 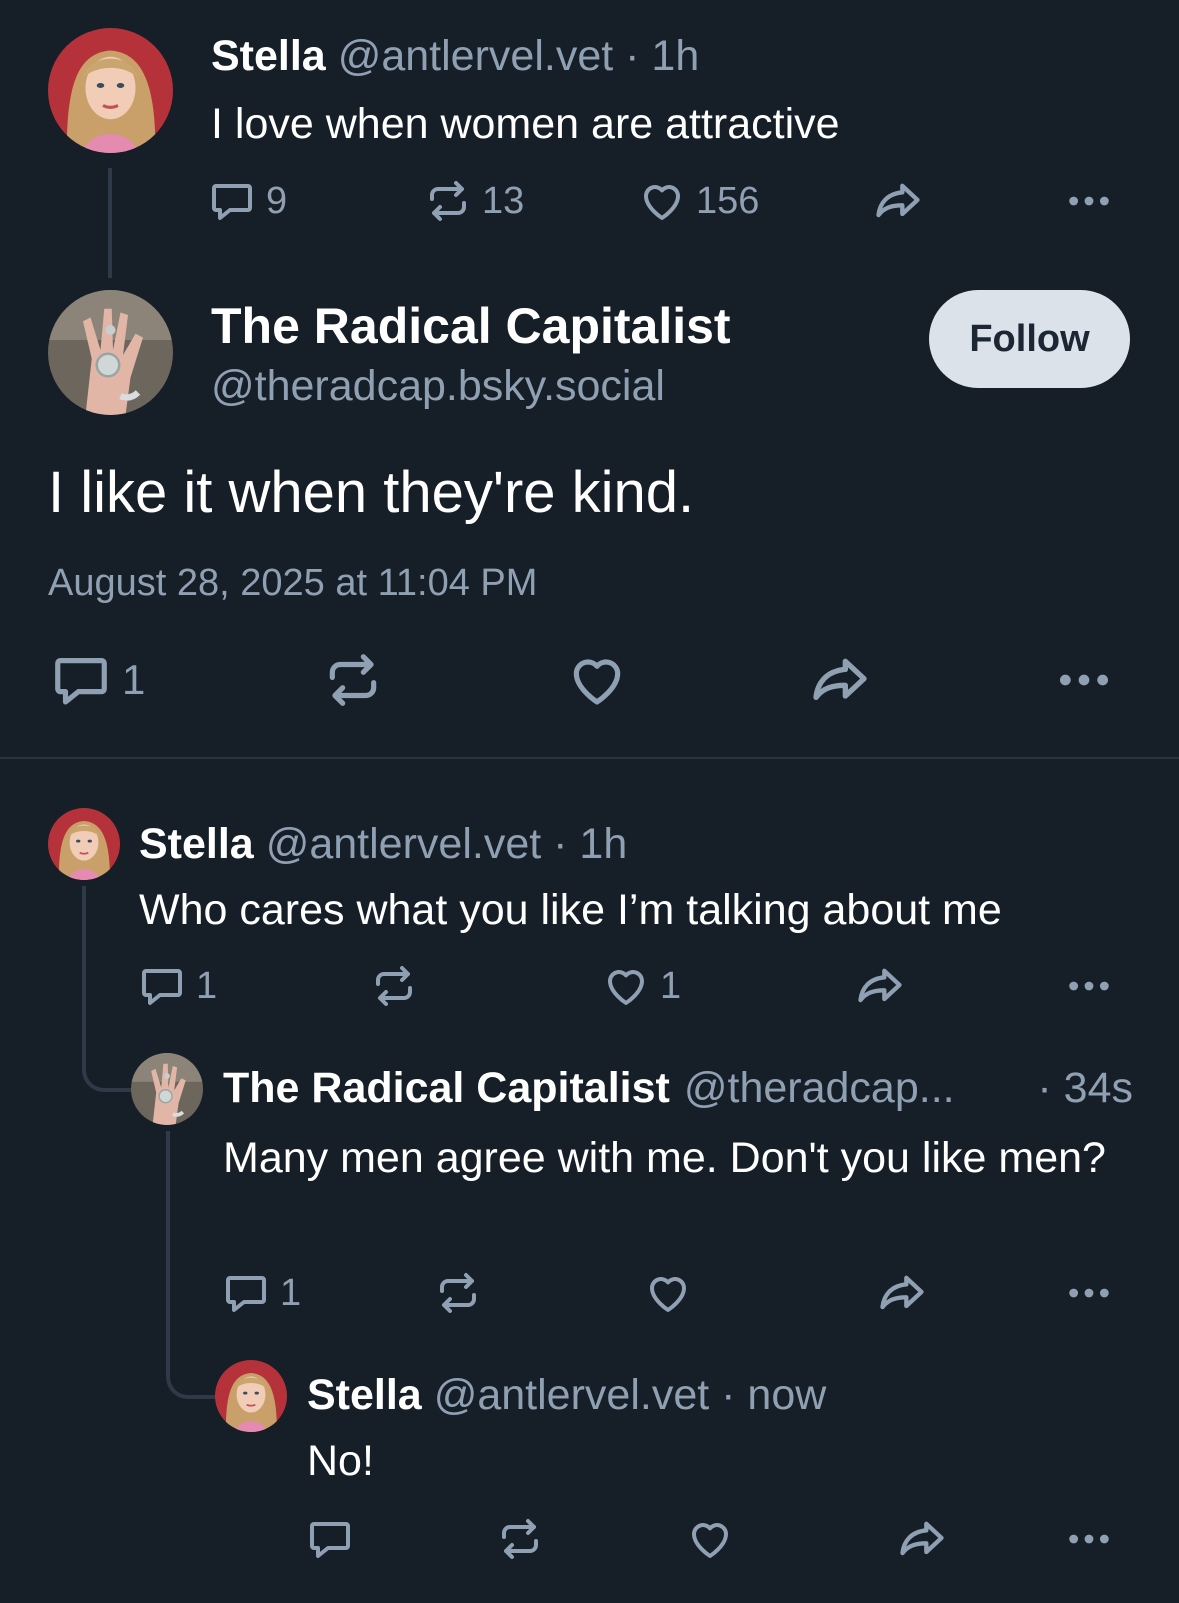 What do you see at coordinates (671, 985) in the screenshot?
I see `like-count: 1` at bounding box center [671, 985].